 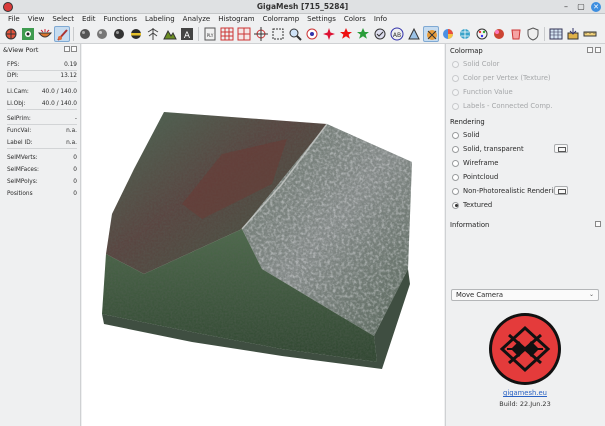 What do you see at coordinates (380, 34) in the screenshot?
I see `select-mesh-icon` at bounding box center [380, 34].